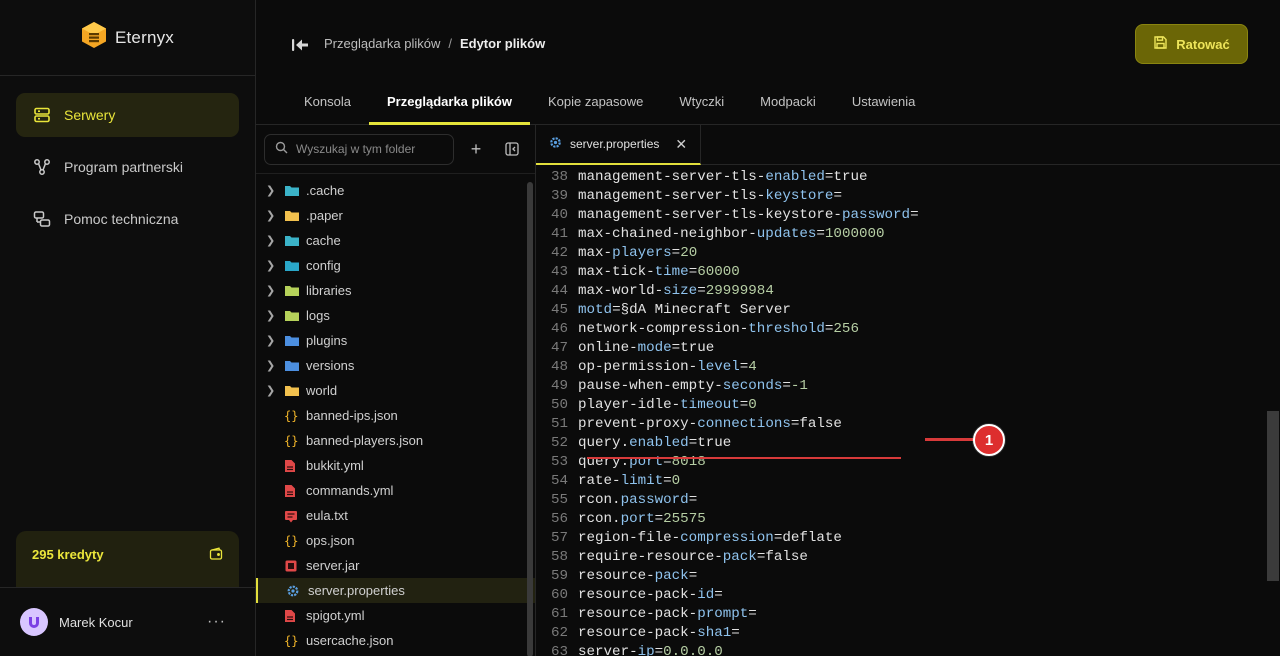 This screenshot has width=1280, height=656. What do you see at coordinates (908, 367) in the screenshot?
I see `code-line: 48 op-permission-level=4` at bounding box center [908, 367].